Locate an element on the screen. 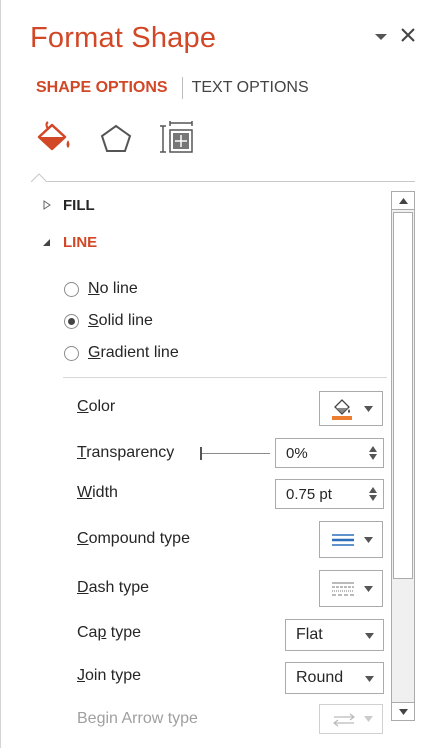 The height and width of the screenshot is (748, 427). section-line-header: LINE is located at coordinates (69, 242).